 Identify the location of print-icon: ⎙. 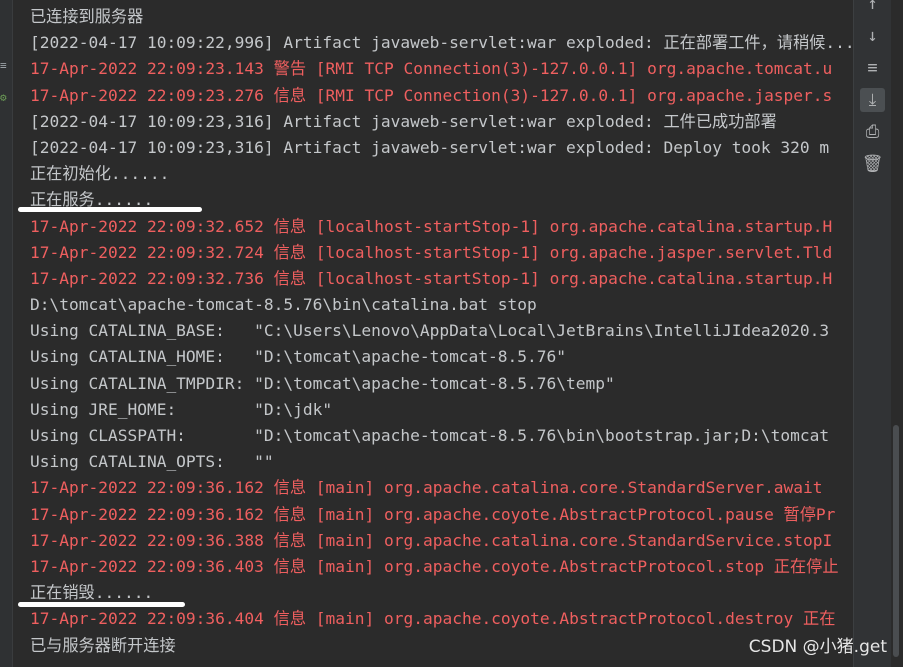
(872, 132).